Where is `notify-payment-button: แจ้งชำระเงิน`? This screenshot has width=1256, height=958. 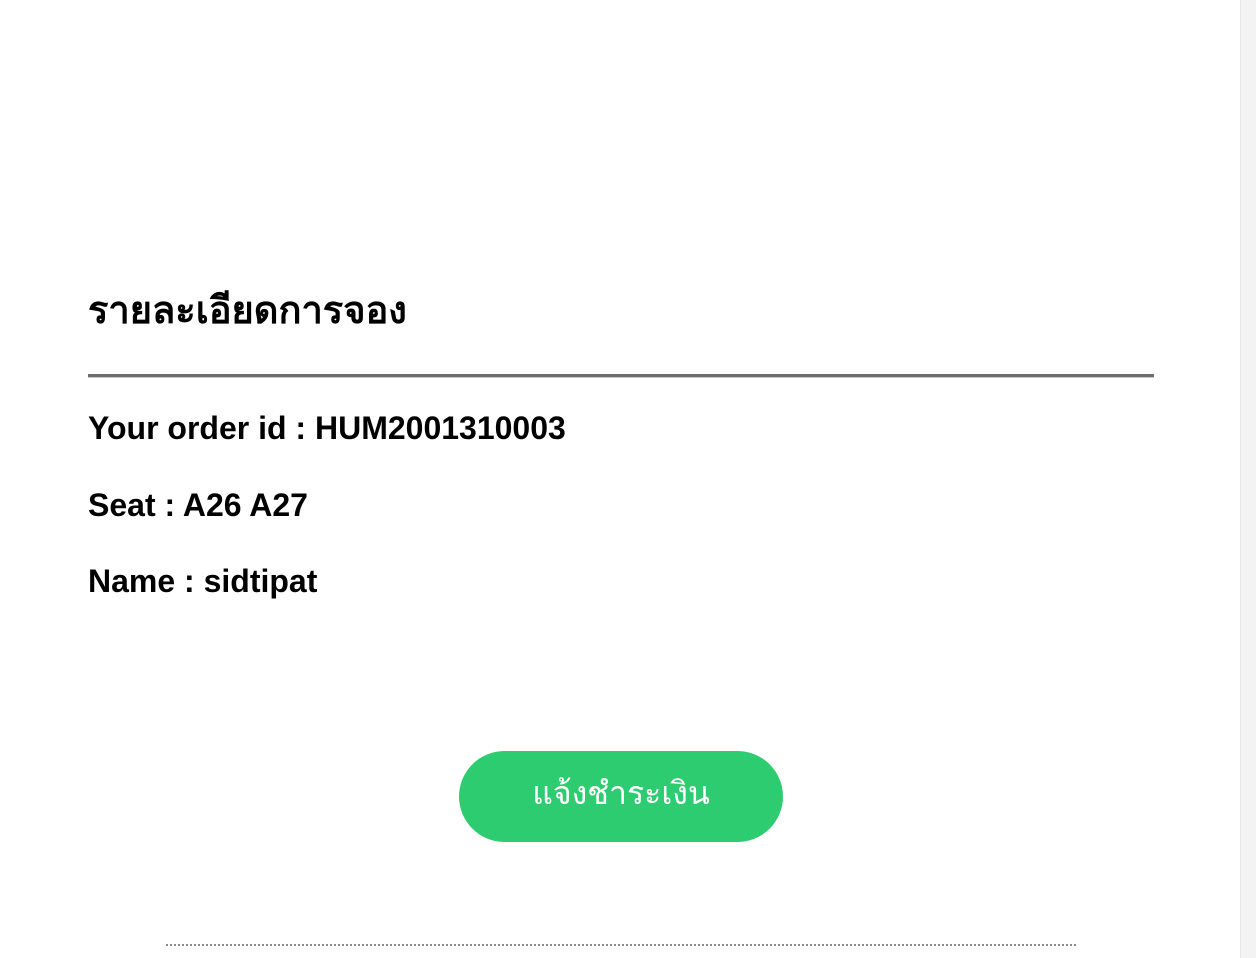 notify-payment-button: แจ้งชำระเงิน is located at coordinates (621, 796).